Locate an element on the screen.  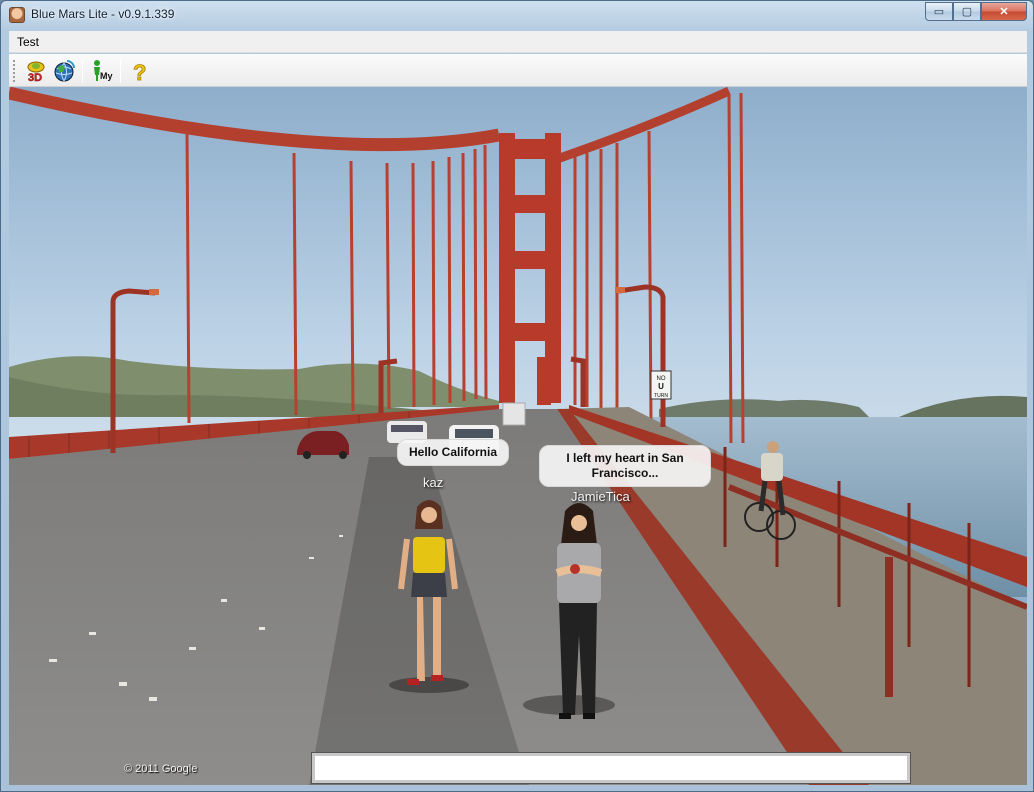
chat-bubble-kaz: Hello California is located at coordinates (453, 452).